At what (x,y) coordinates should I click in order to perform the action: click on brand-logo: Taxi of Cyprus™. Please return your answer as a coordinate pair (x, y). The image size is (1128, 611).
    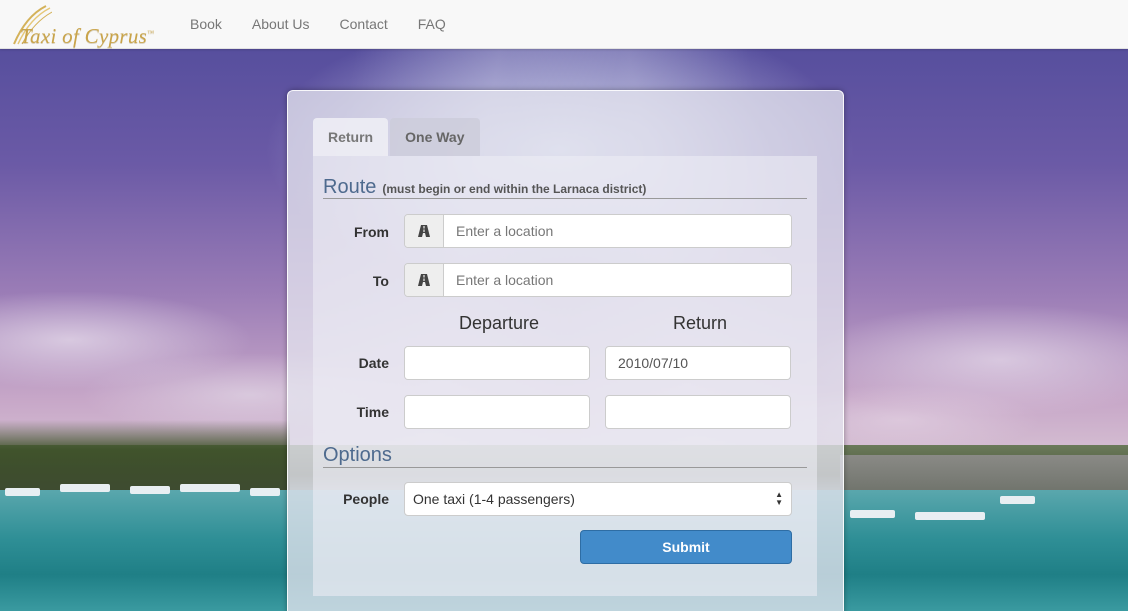
    Looking at the image, I should click on (87, 26).